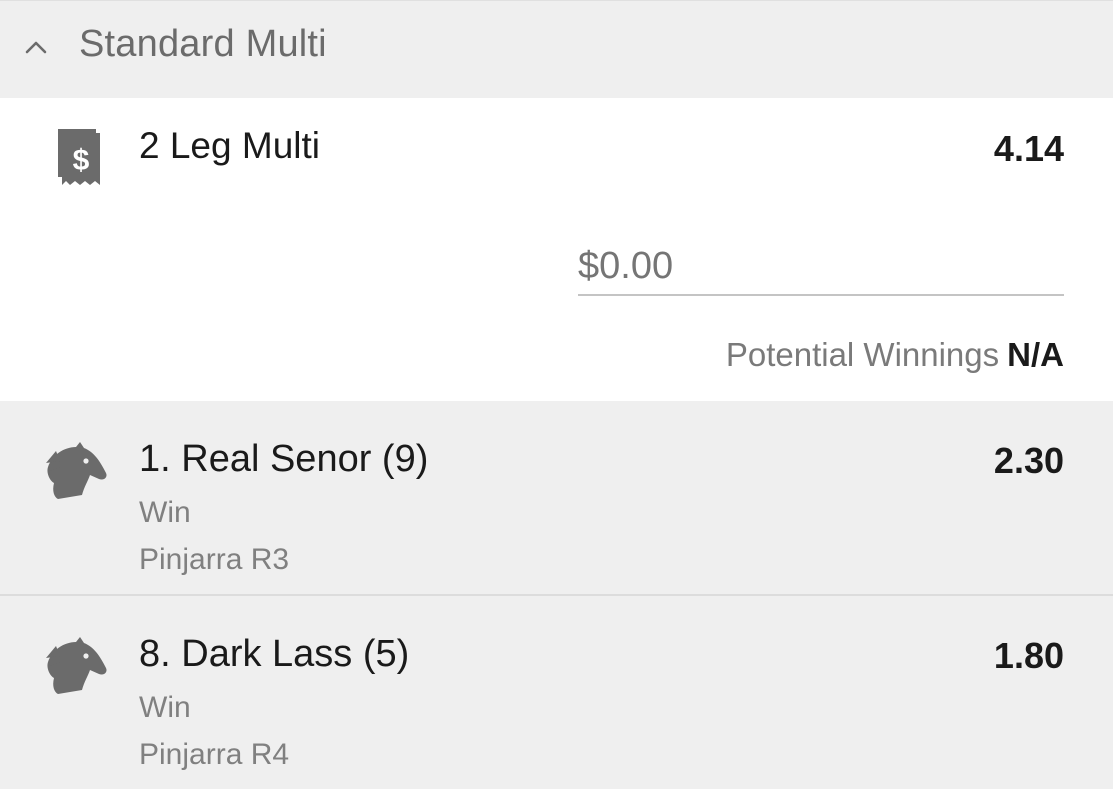 The width and height of the screenshot is (1113, 789). I want to click on section-title: Standard Multi, so click(203, 44).